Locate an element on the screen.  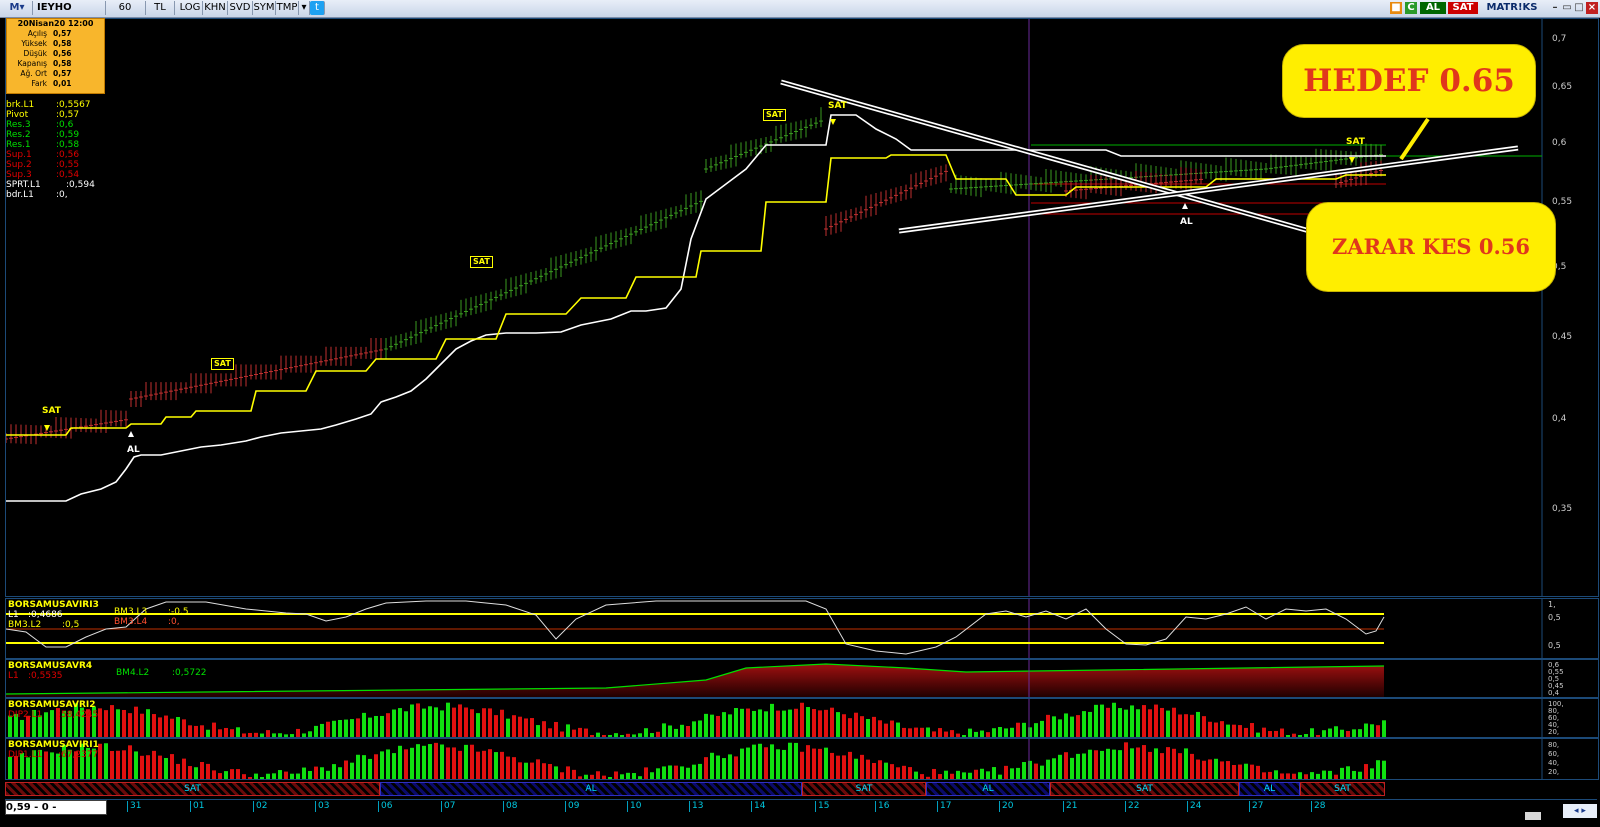
date-tick-label: 16 is located at coordinates (882, 806).